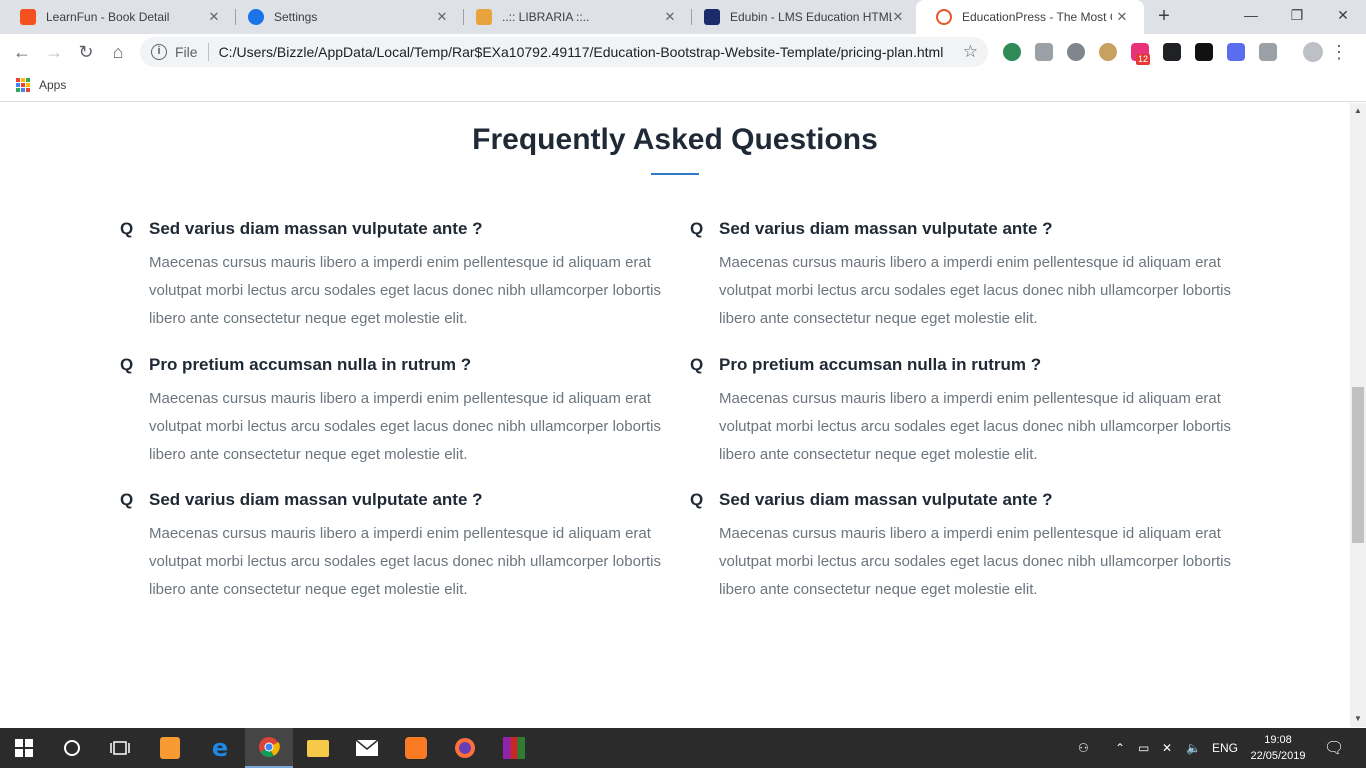 This screenshot has height=768, width=1366. I want to click on gear-icon, so click(256, 17).